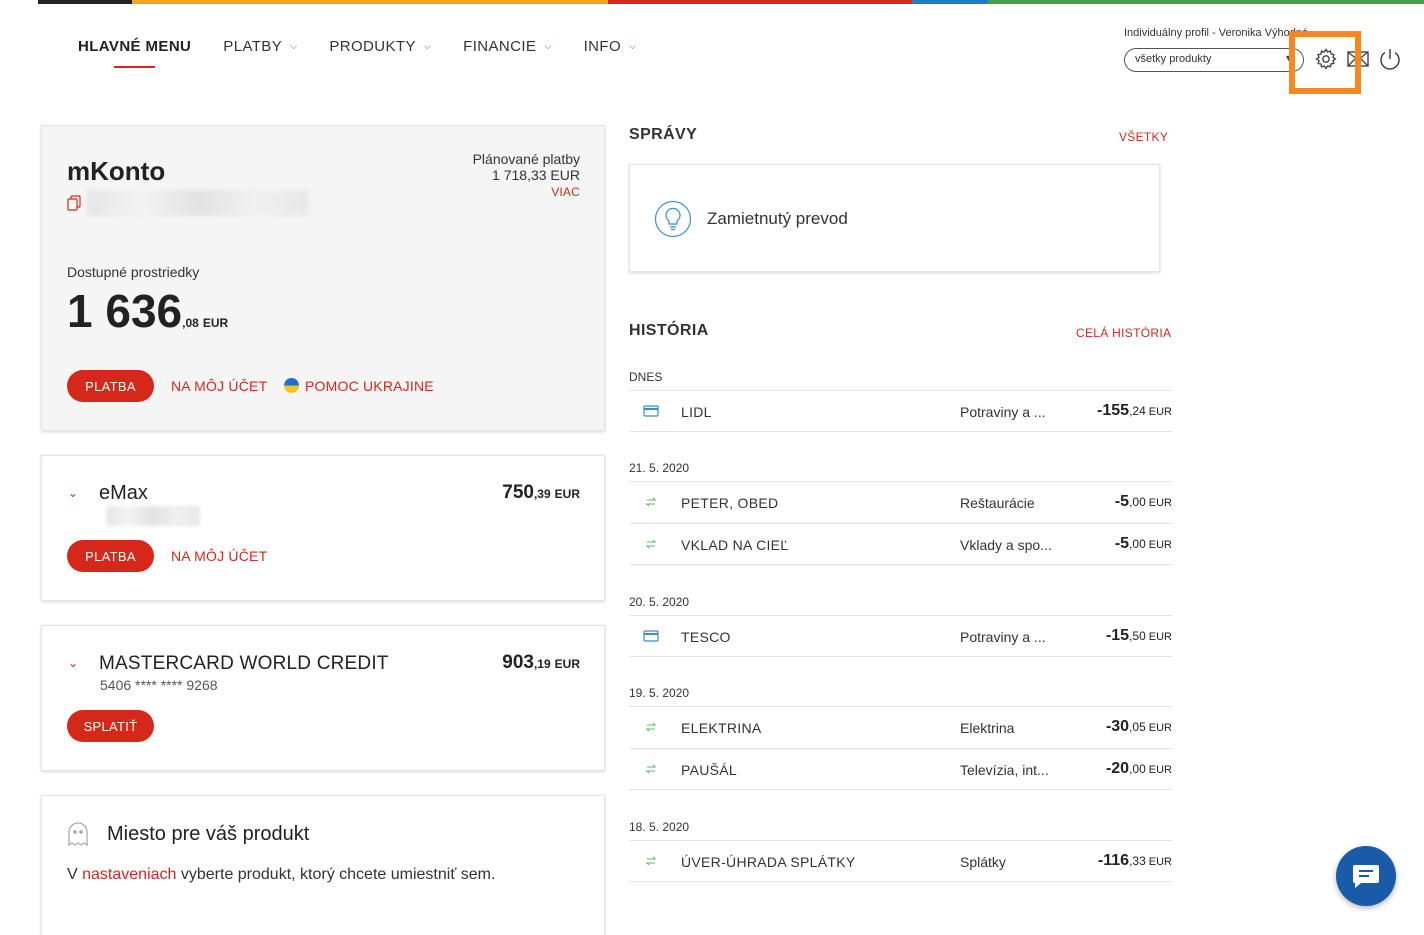 This screenshot has height=935, width=1424. What do you see at coordinates (894, 218) in the screenshot?
I see `message-item: Zamietnutý prevod` at bounding box center [894, 218].